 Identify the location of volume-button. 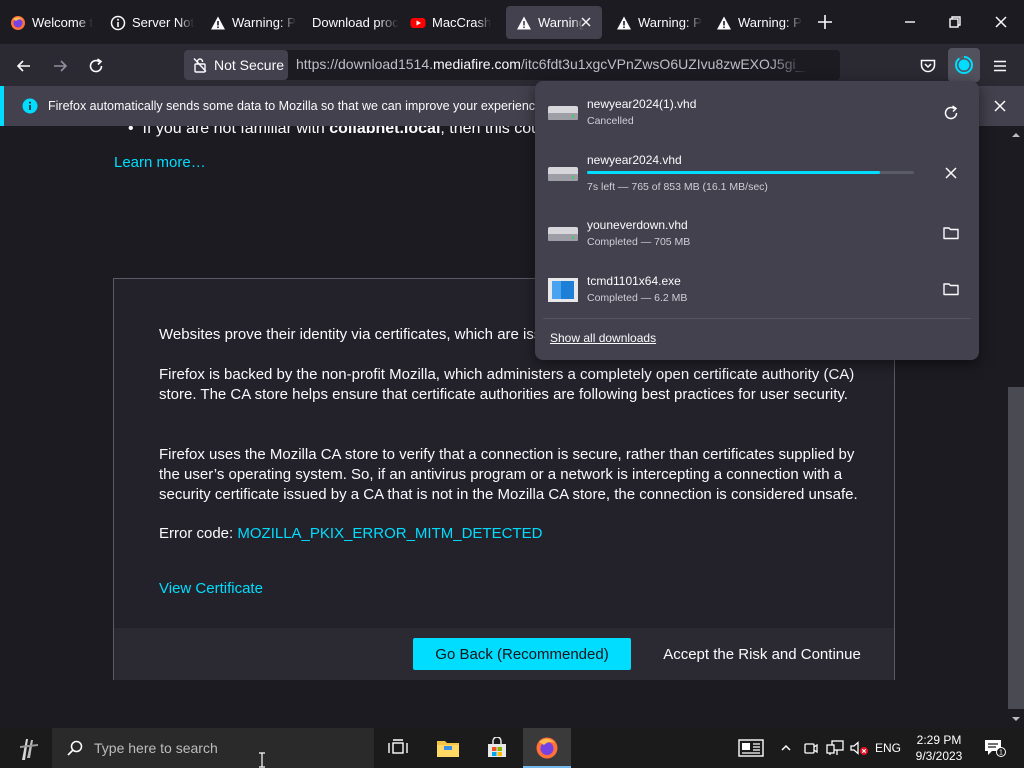
(859, 748).